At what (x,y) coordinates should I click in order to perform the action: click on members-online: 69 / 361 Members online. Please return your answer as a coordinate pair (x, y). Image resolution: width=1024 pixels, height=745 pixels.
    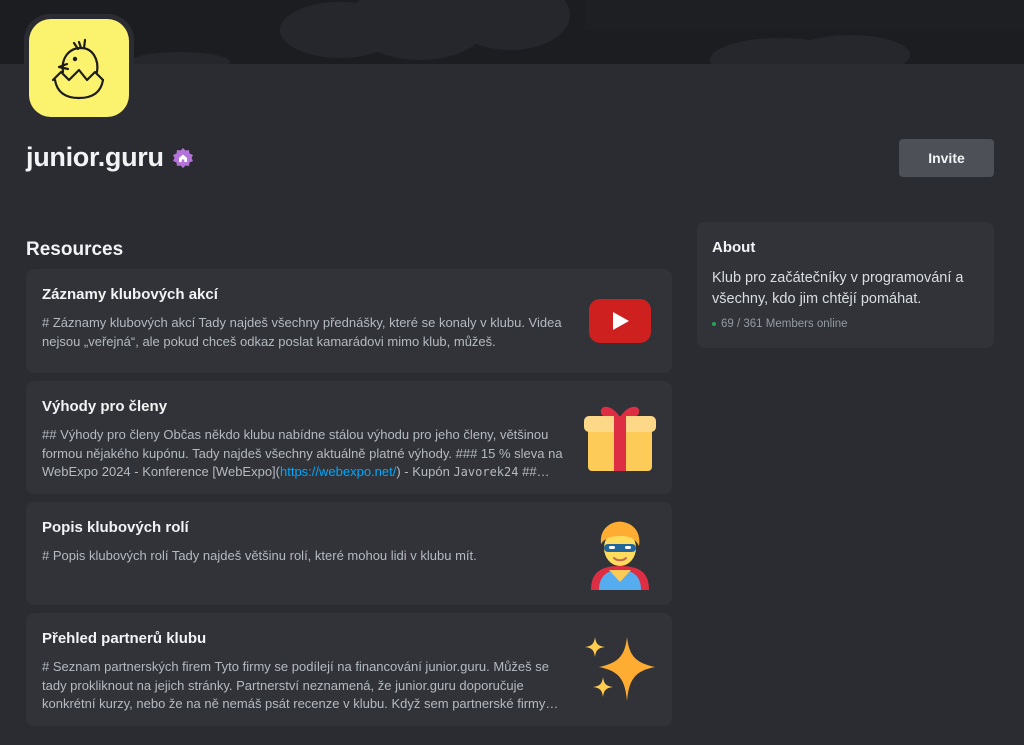
    Looking at the image, I should click on (845, 324).